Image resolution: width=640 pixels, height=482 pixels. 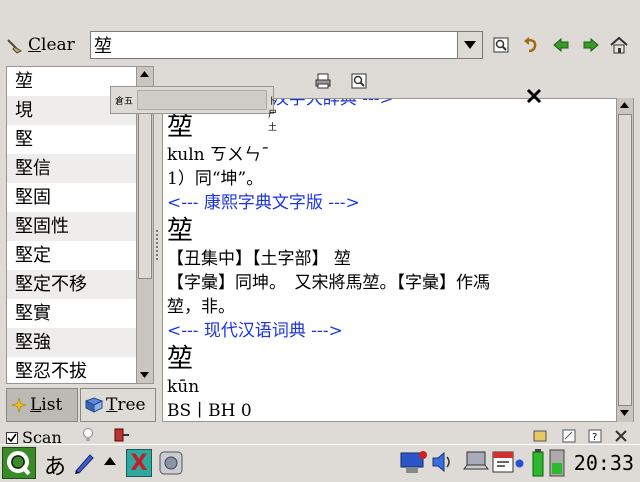 I want to click on ime-radicals-label: 卜尸土, so click(x=273, y=115).